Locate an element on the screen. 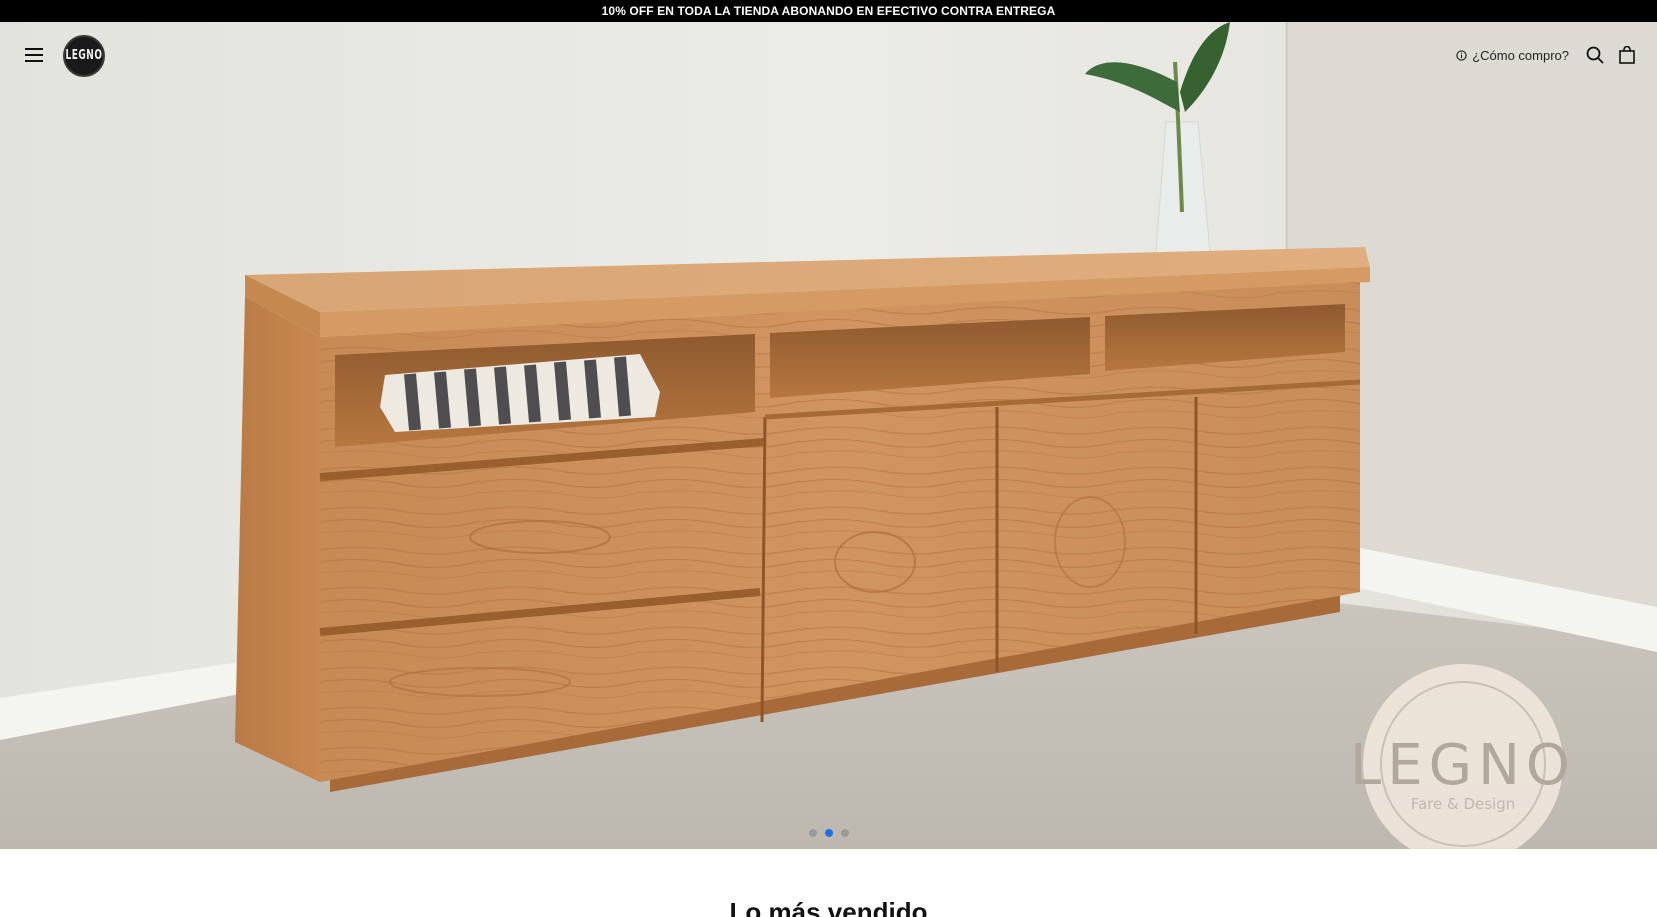 The image size is (1657, 917). search-icon is located at coordinates (1595, 55).